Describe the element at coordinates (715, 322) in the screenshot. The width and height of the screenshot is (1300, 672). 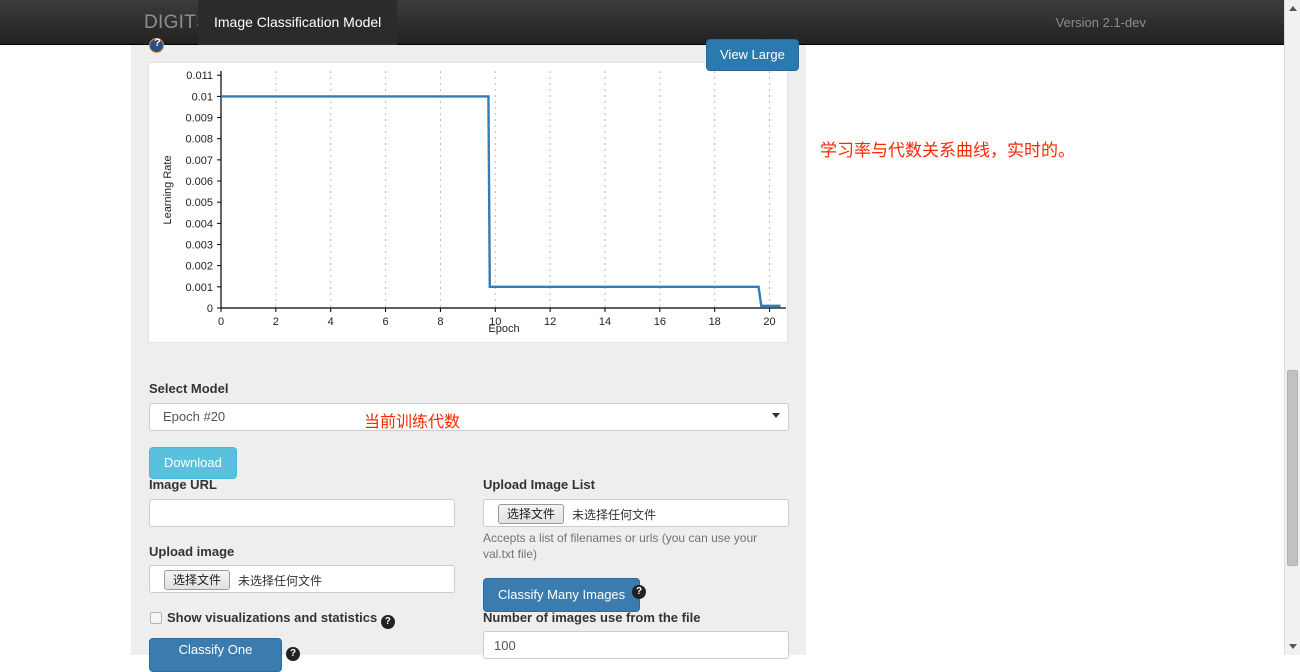
I see `svg-text: 18` at that location.